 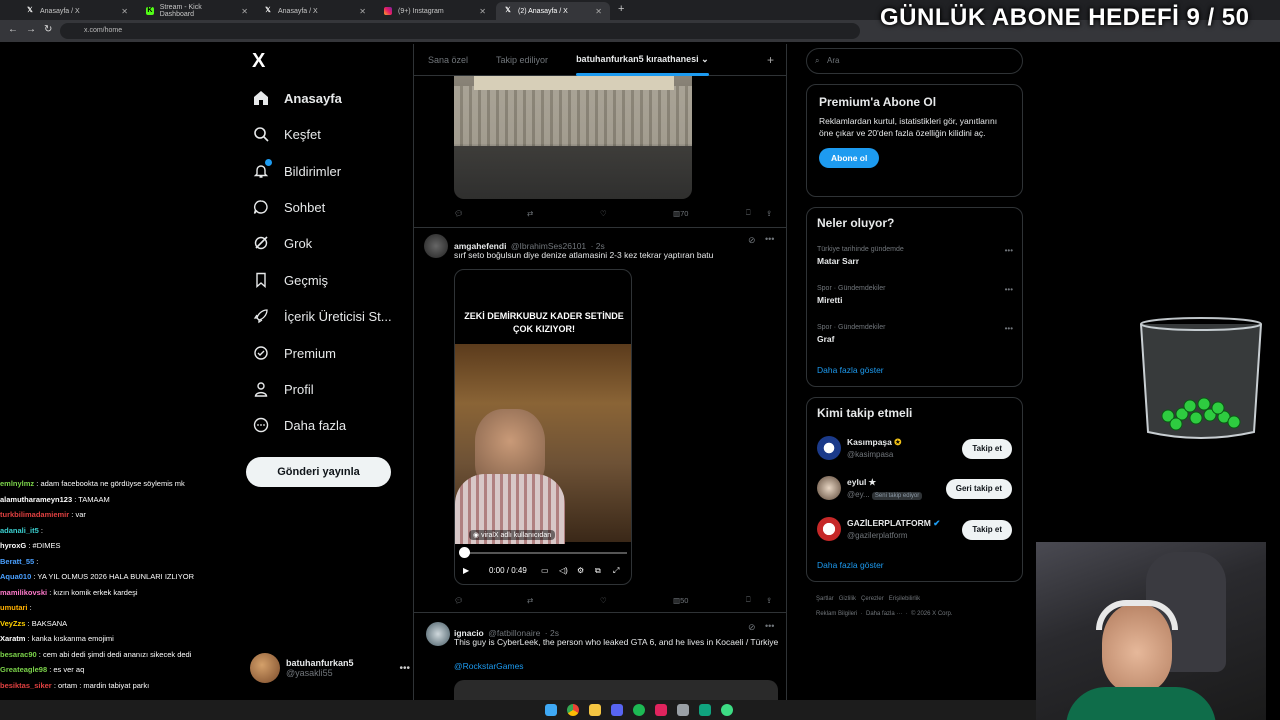 I want to click on nav-item-profile: Profil, so click(x=283, y=389).